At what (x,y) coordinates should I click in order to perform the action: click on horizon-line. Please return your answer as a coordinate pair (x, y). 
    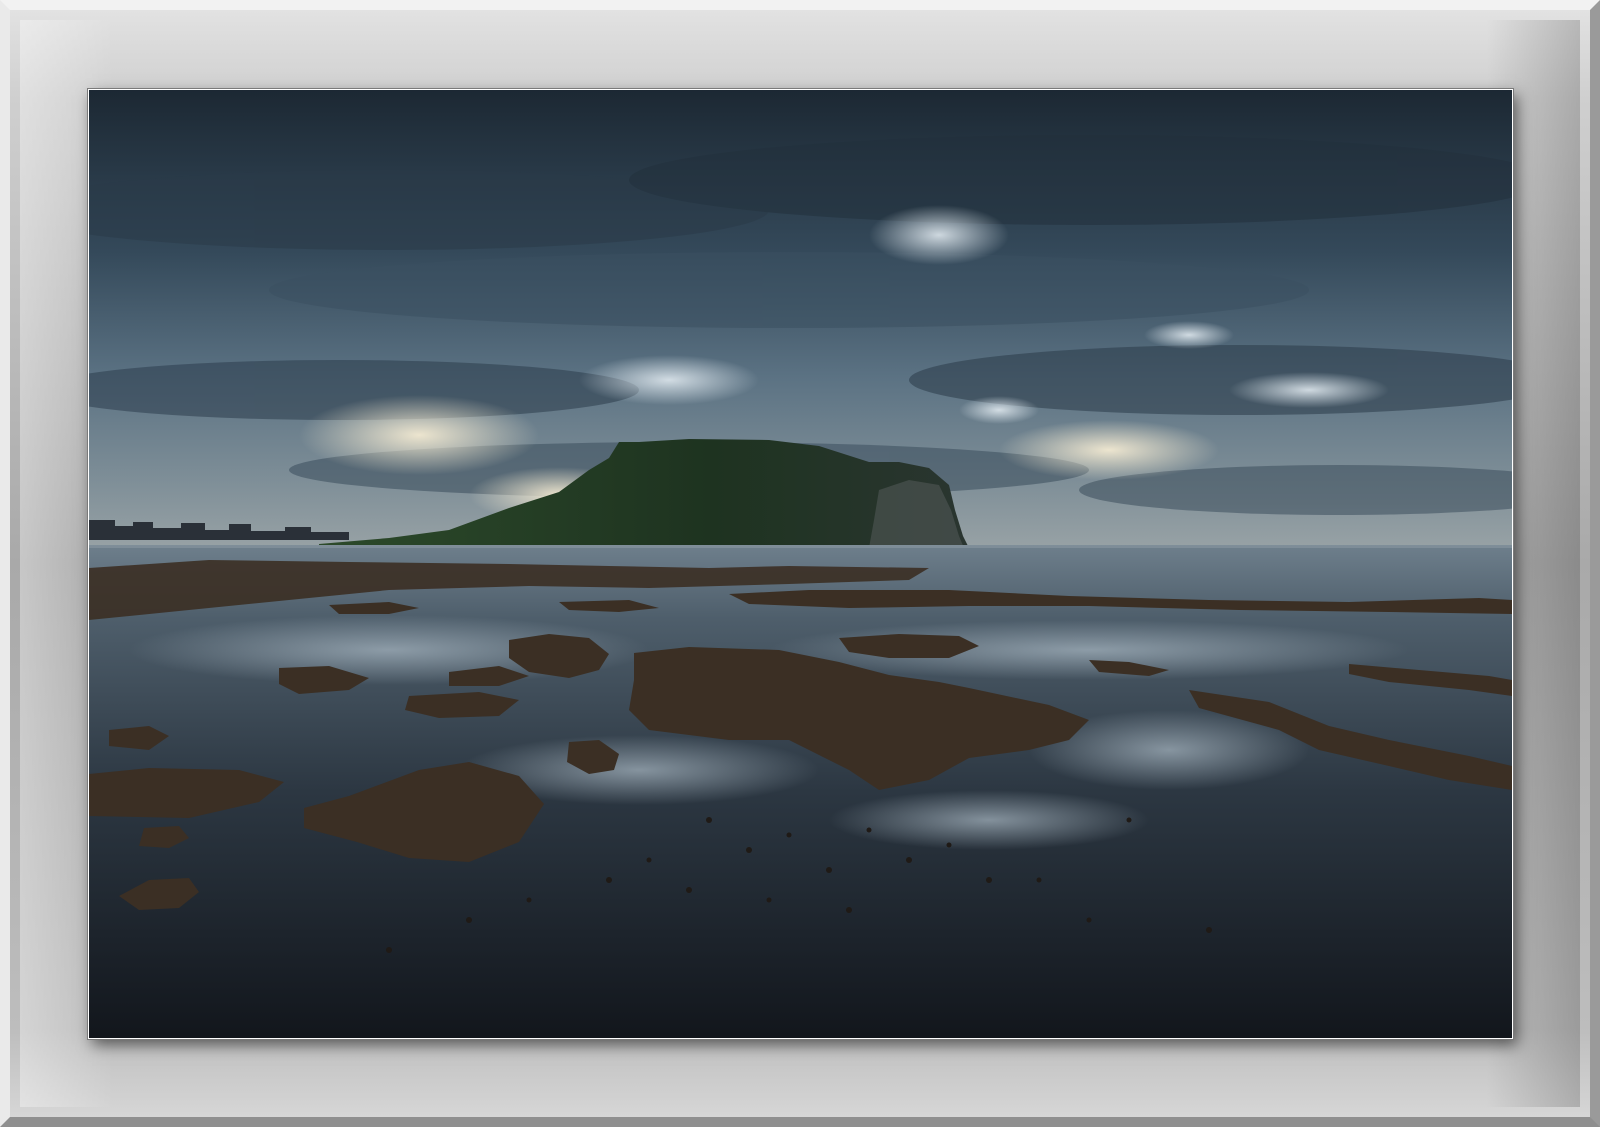
    Looking at the image, I should click on (800, 546).